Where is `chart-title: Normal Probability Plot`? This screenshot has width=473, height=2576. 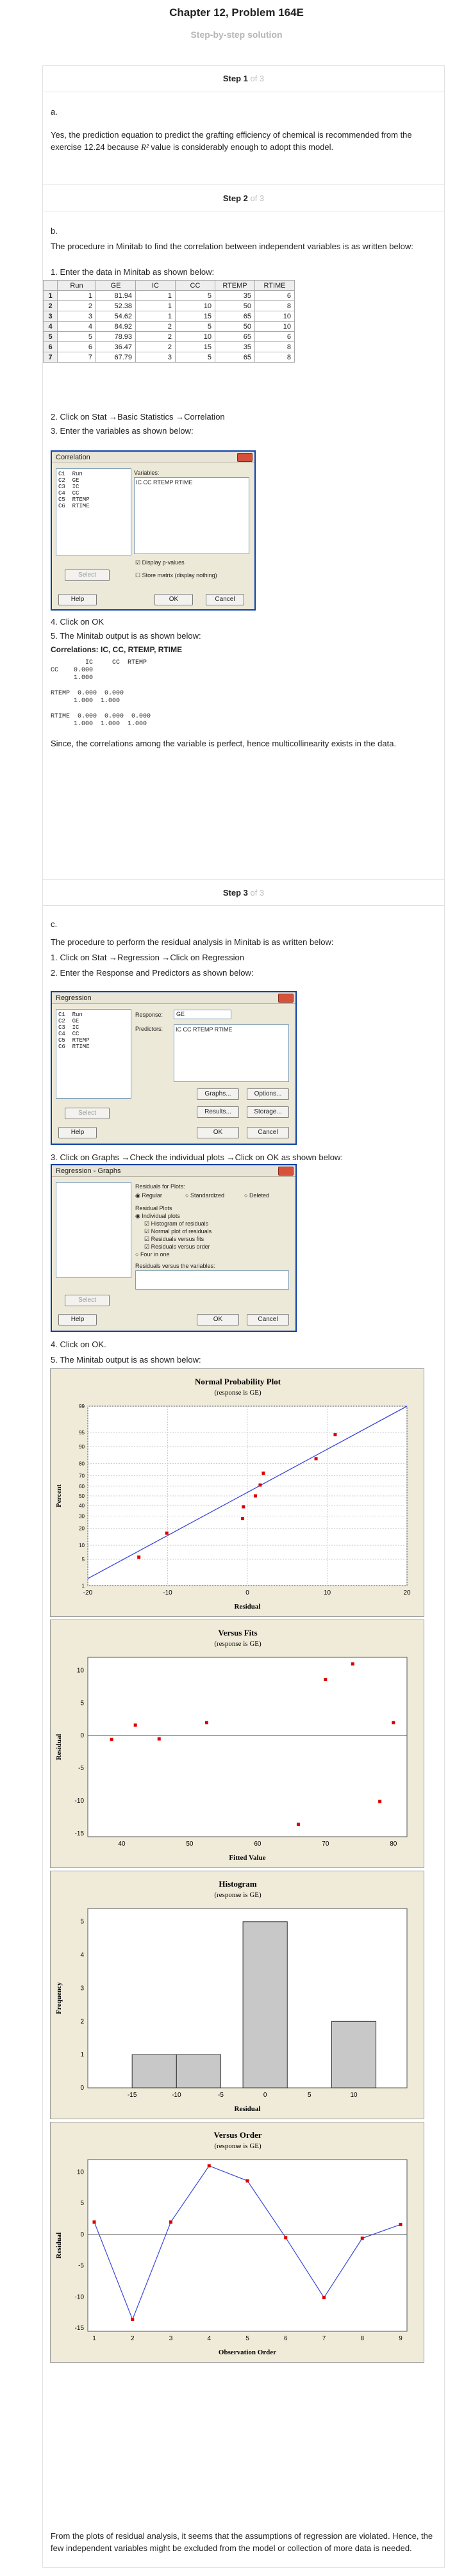 chart-title: Normal Probability Plot is located at coordinates (238, 1381).